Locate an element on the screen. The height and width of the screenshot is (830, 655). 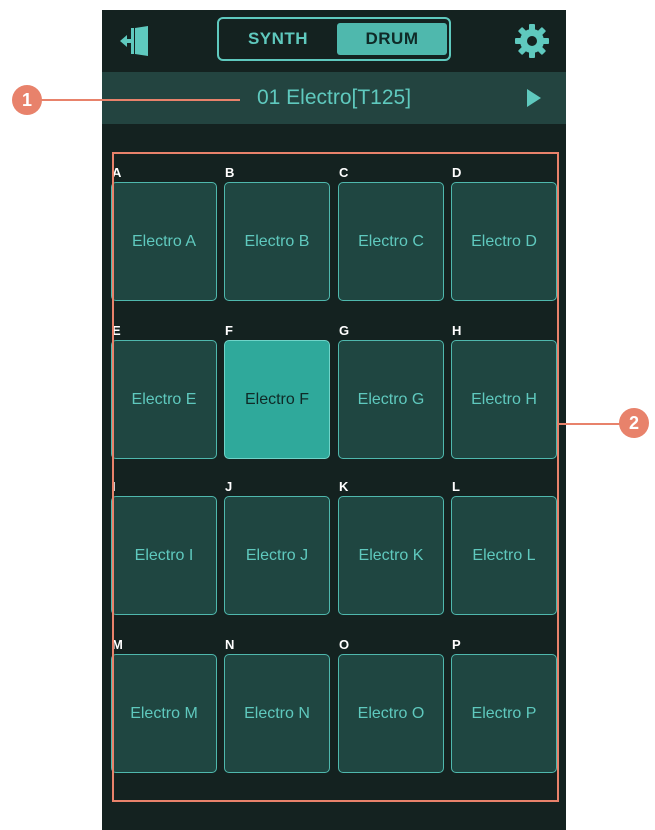
pad-o-button: Electro O is located at coordinates (391, 713).